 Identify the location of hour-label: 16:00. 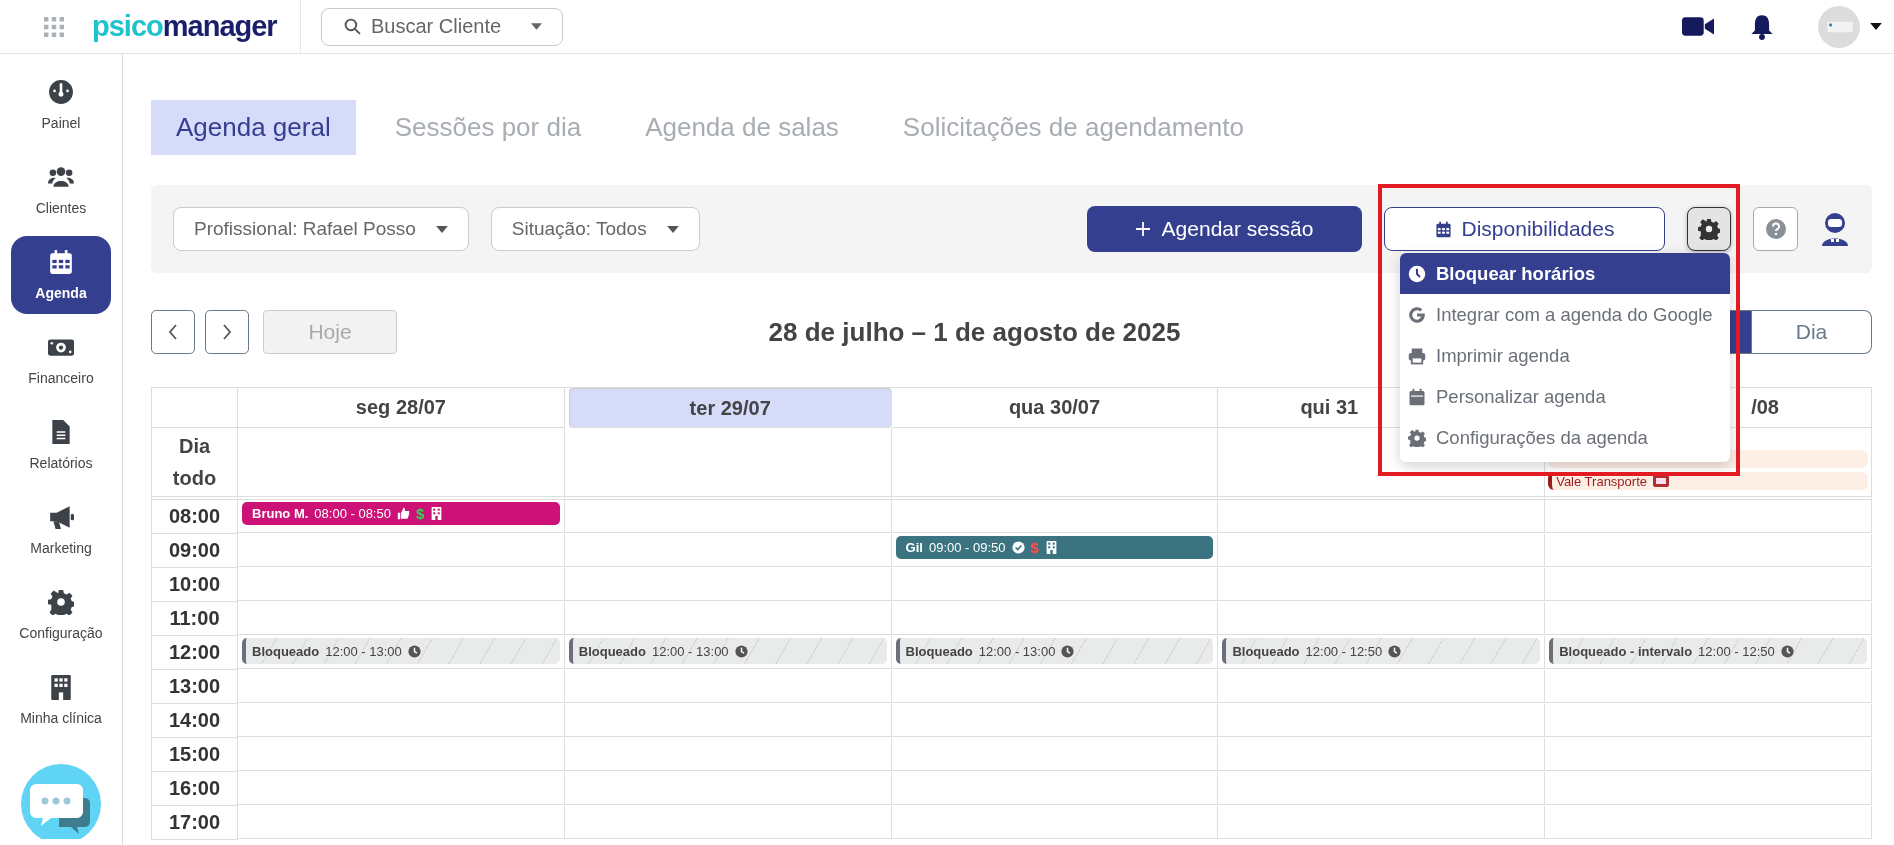
(195, 789).